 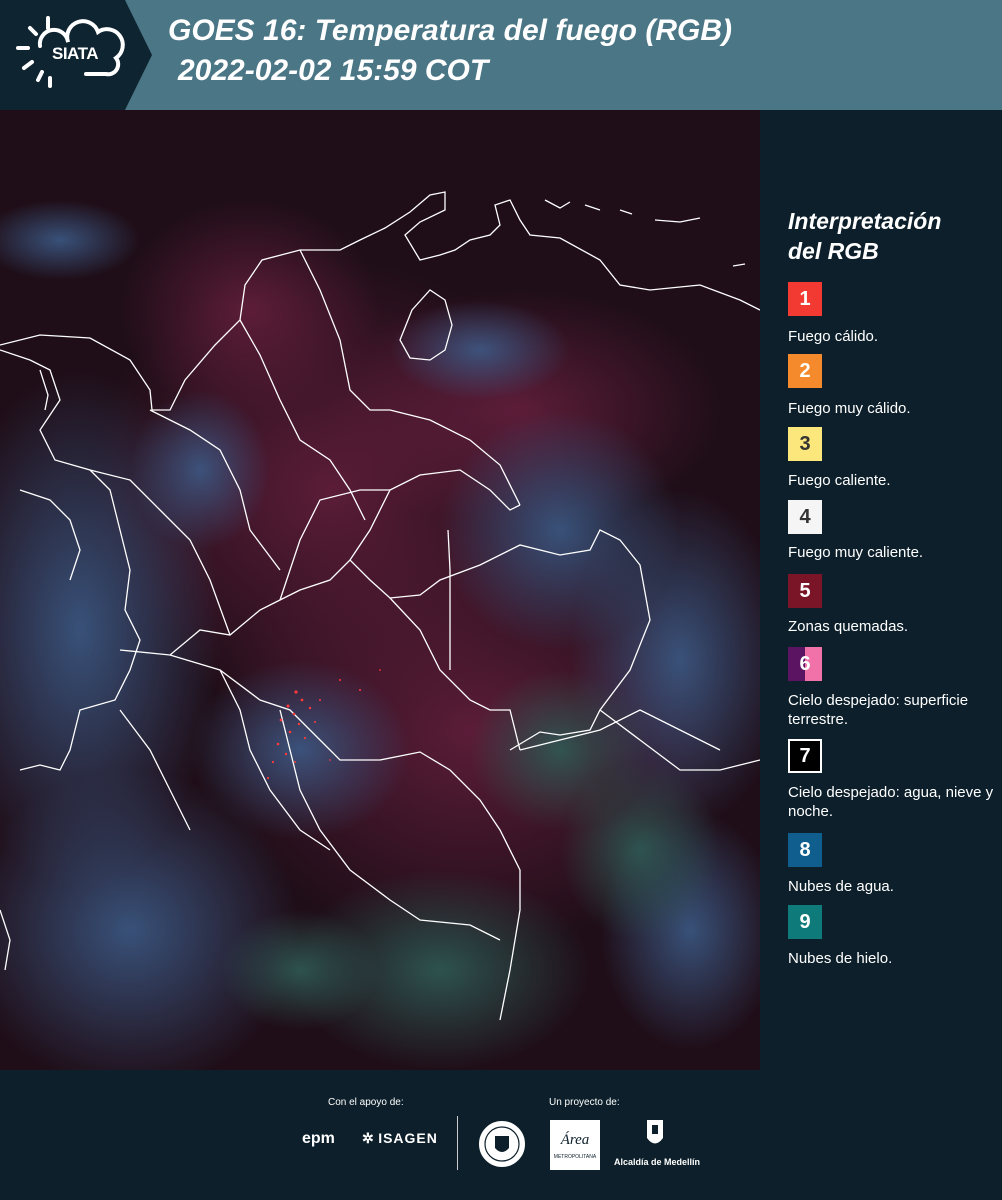 What do you see at coordinates (366, 1102) in the screenshot?
I see `support-caption: Con el apoyo de:` at bounding box center [366, 1102].